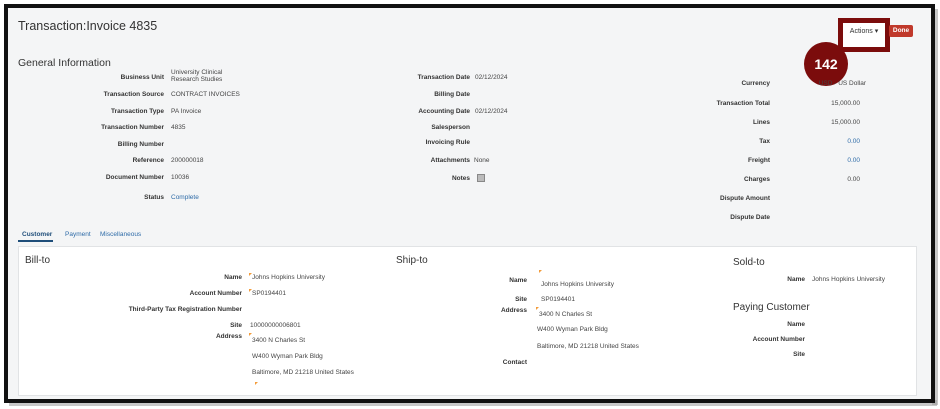 This screenshot has height=409, width=940. What do you see at coordinates (743, 103) in the screenshot?
I see `transaction-total-label: Transaction Total` at bounding box center [743, 103].